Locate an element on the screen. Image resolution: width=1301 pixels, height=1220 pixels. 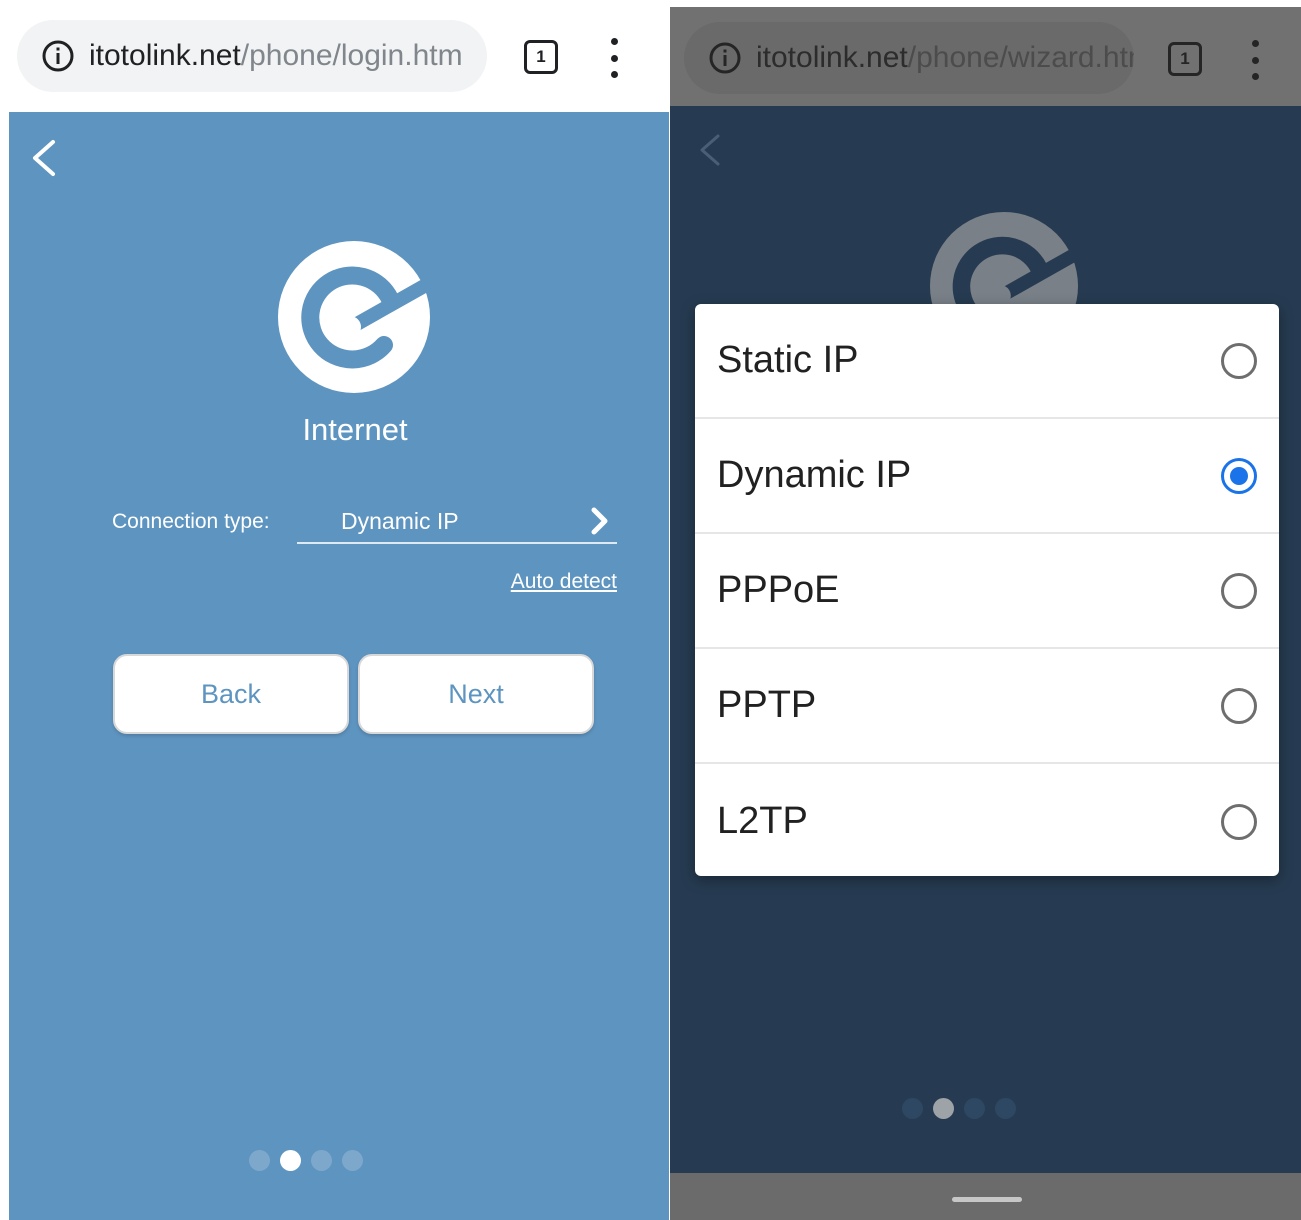
address-bar: itotolink.net/phone/login.htm is located at coordinates (252, 56).